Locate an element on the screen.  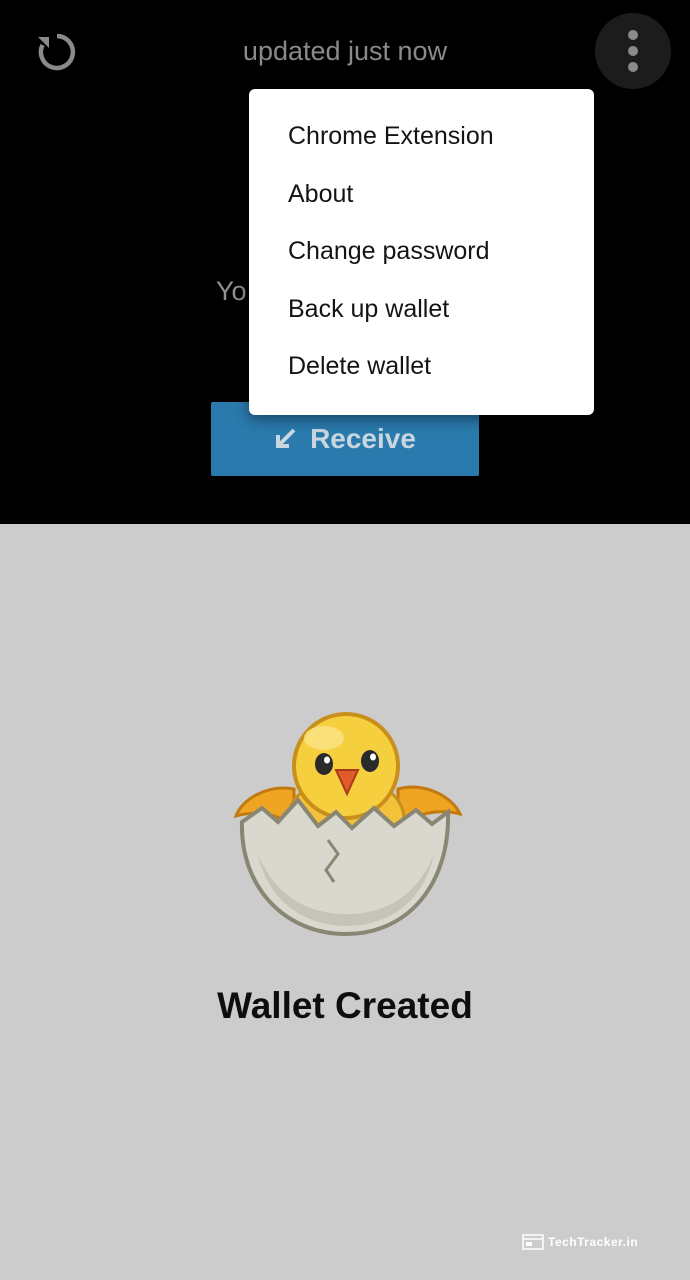
more-vertical-icon is located at coordinates (633, 51).